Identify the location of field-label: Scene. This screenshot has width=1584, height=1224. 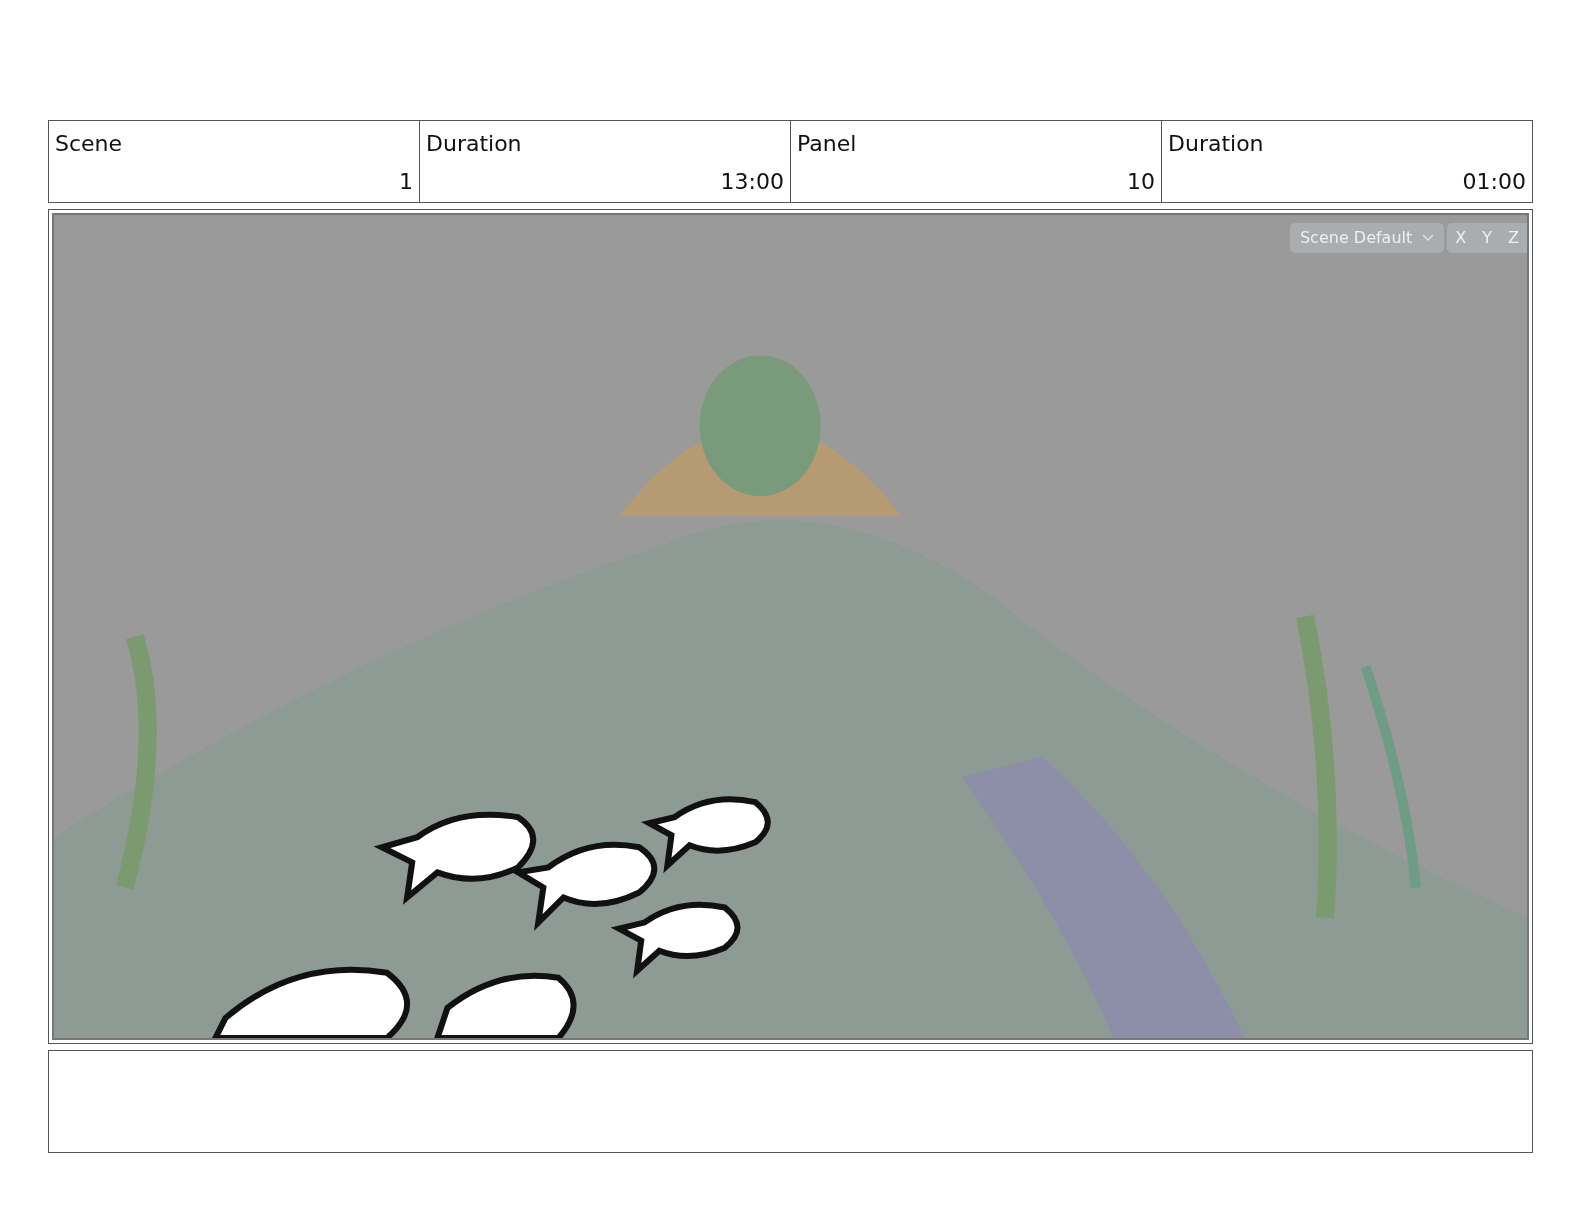
(89, 144).